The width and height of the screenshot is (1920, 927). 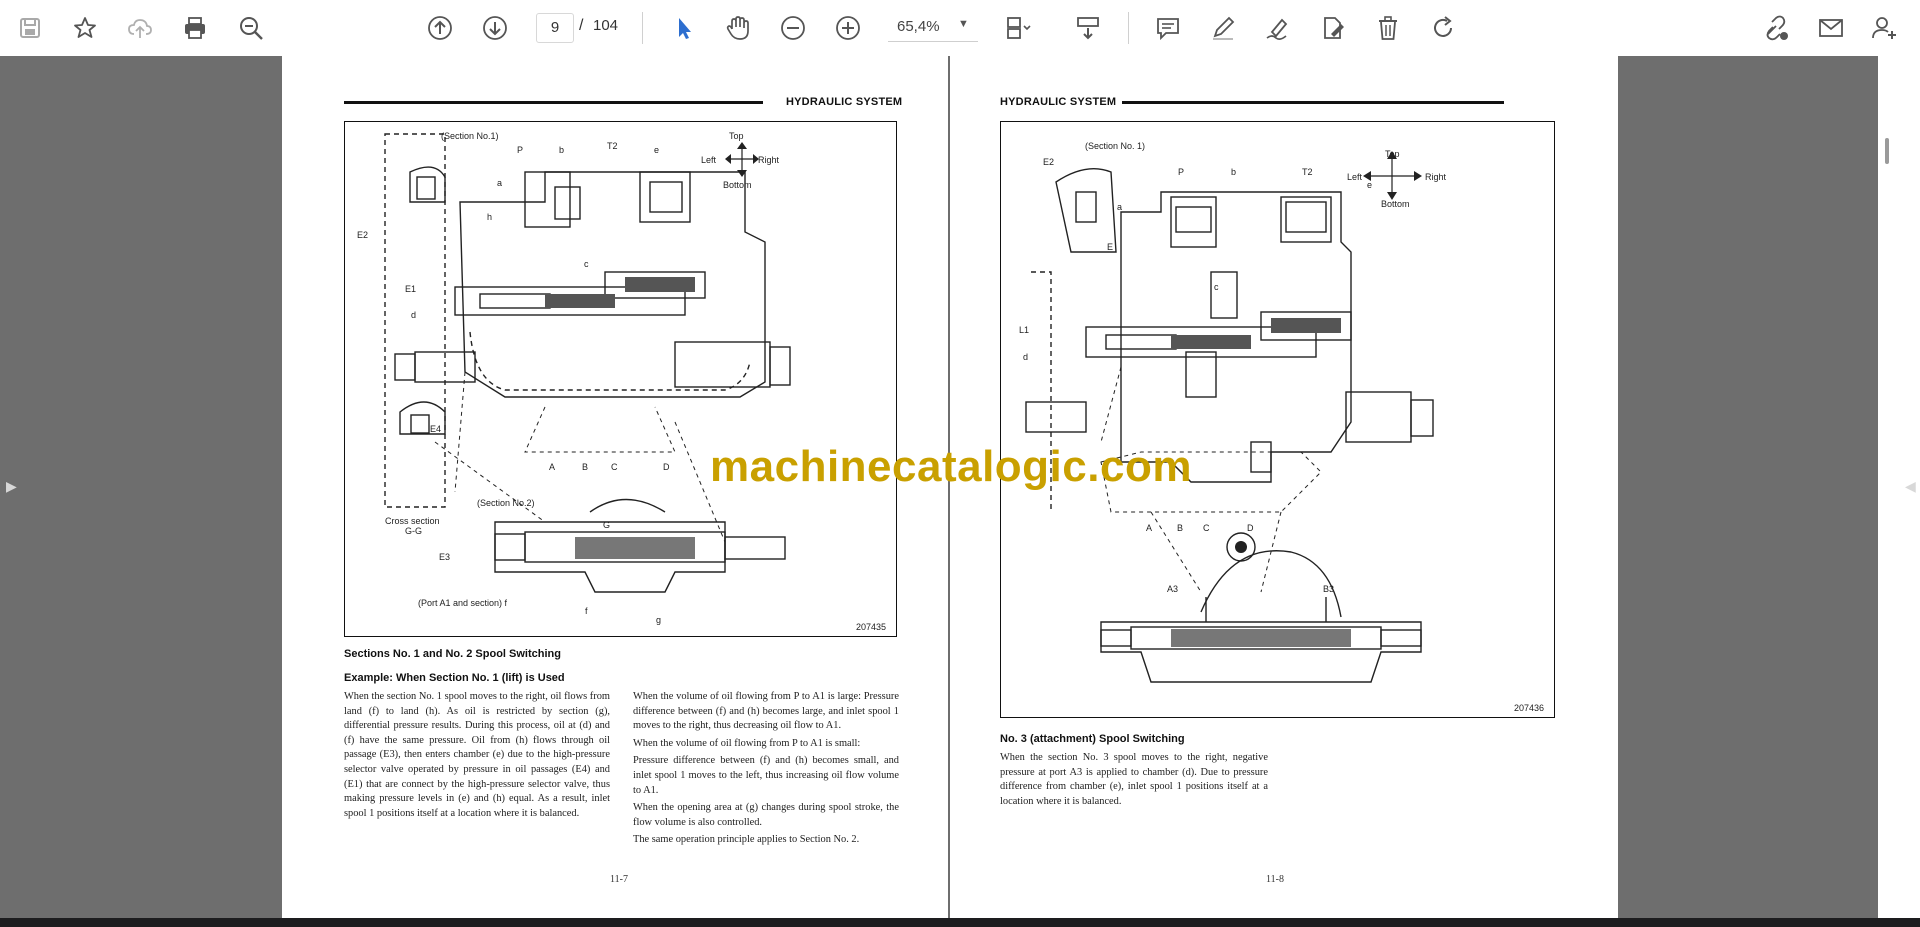 I want to click on zoom-select: 65,4% ▼, so click(x=933, y=27).